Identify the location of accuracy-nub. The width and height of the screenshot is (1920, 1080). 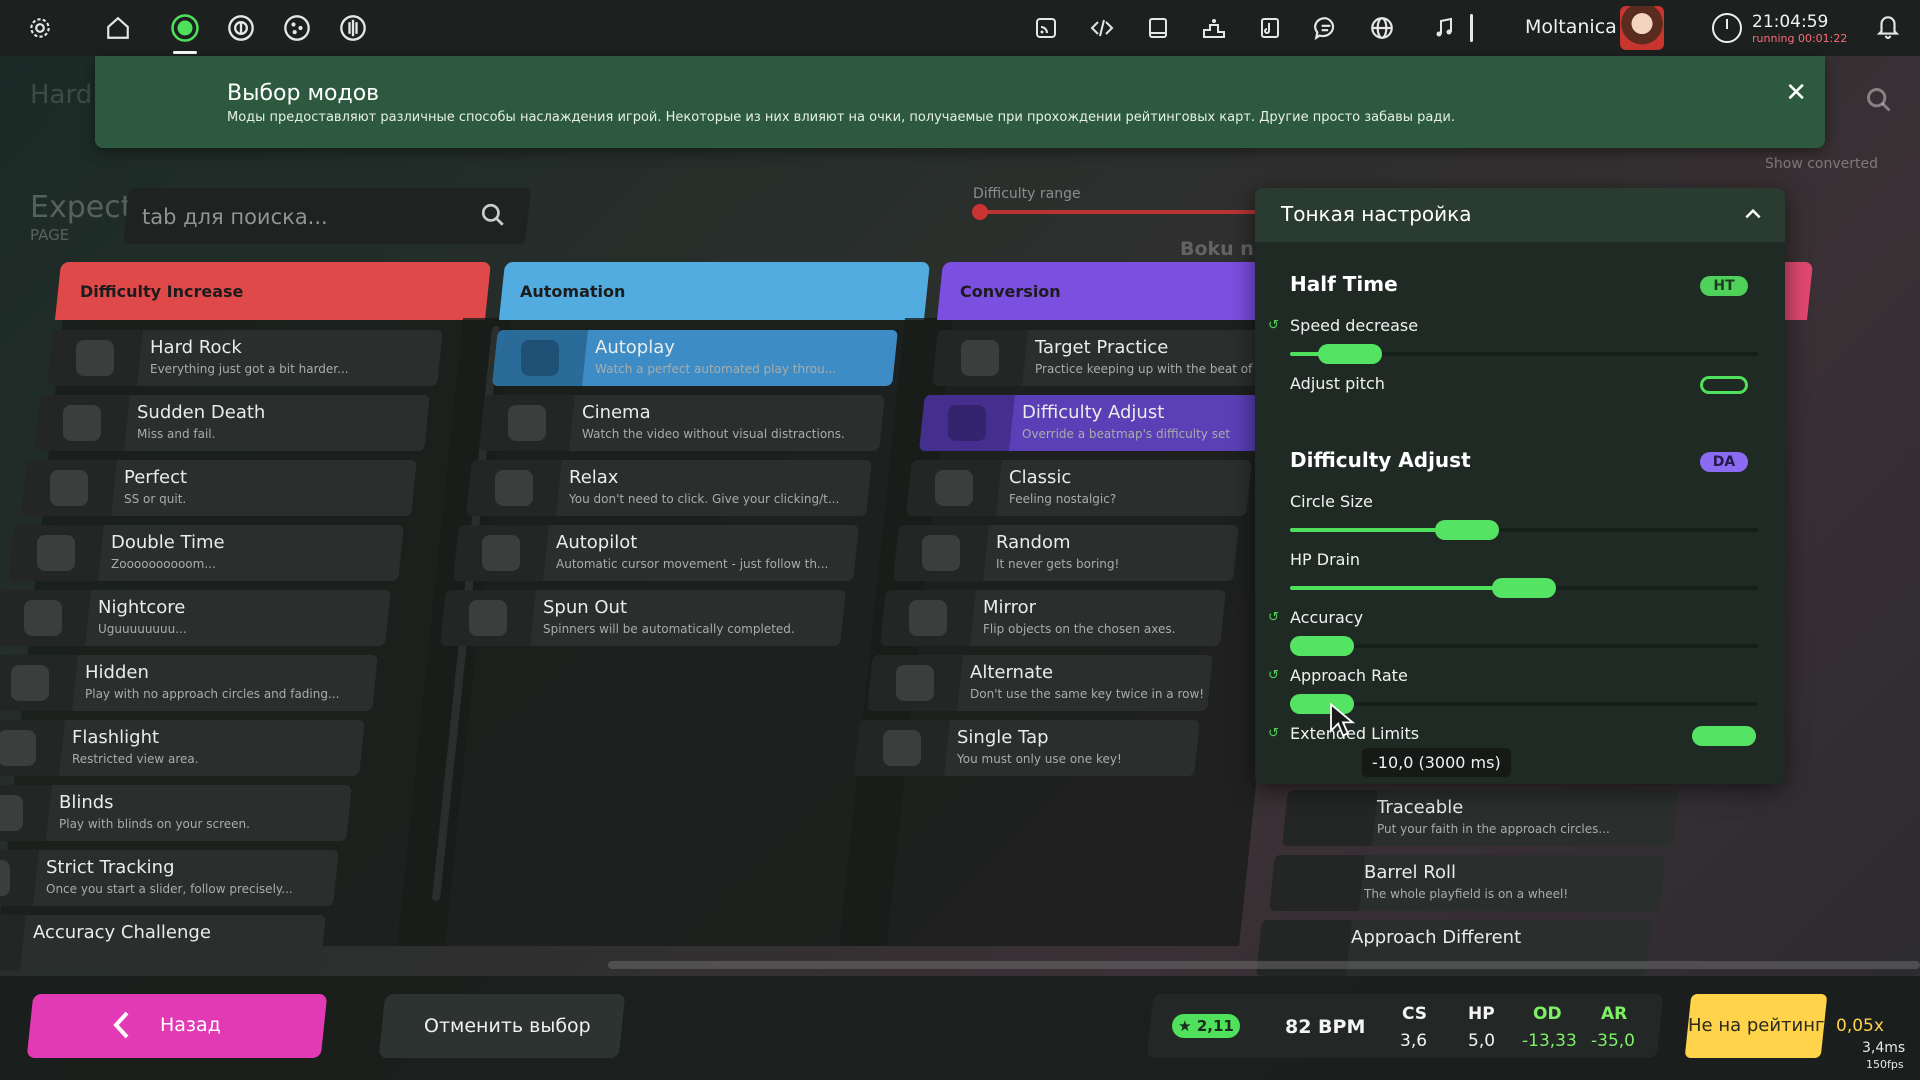
(1322, 646).